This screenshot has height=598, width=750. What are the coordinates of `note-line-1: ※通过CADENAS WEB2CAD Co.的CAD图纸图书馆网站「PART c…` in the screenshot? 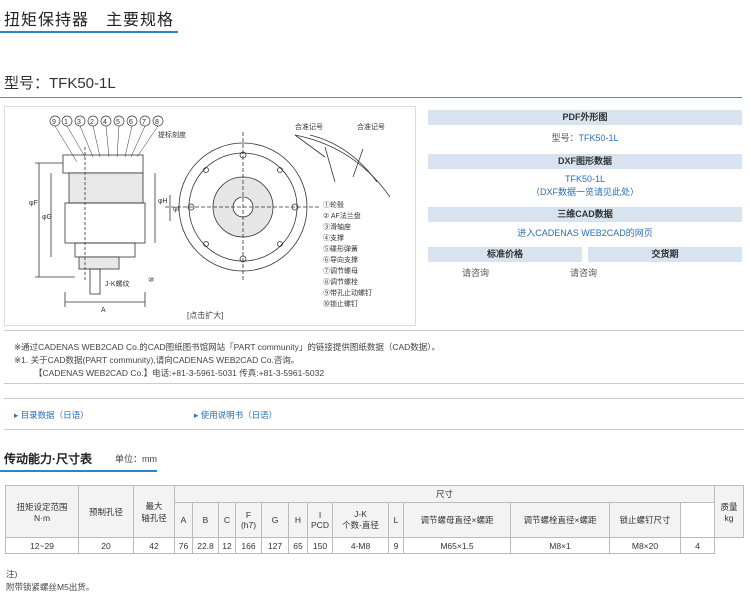 It's located at (227, 347).